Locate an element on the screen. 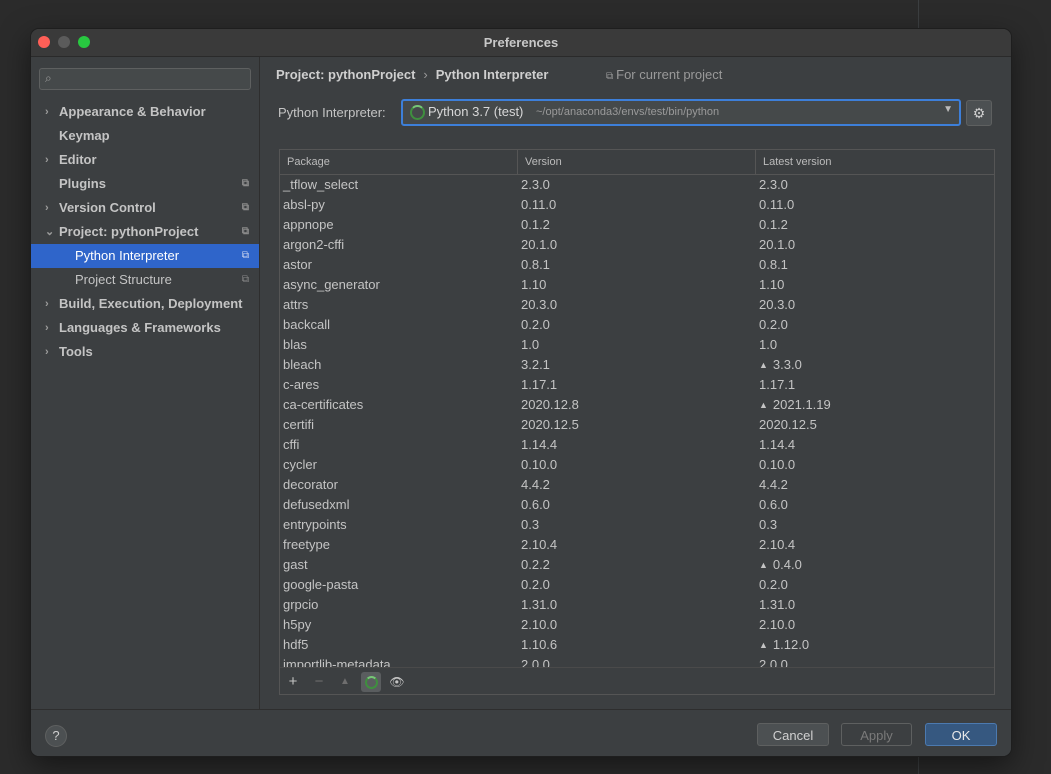 Image resolution: width=1051 pixels, height=774 pixels. column-header-version: Version is located at coordinates (637, 162).